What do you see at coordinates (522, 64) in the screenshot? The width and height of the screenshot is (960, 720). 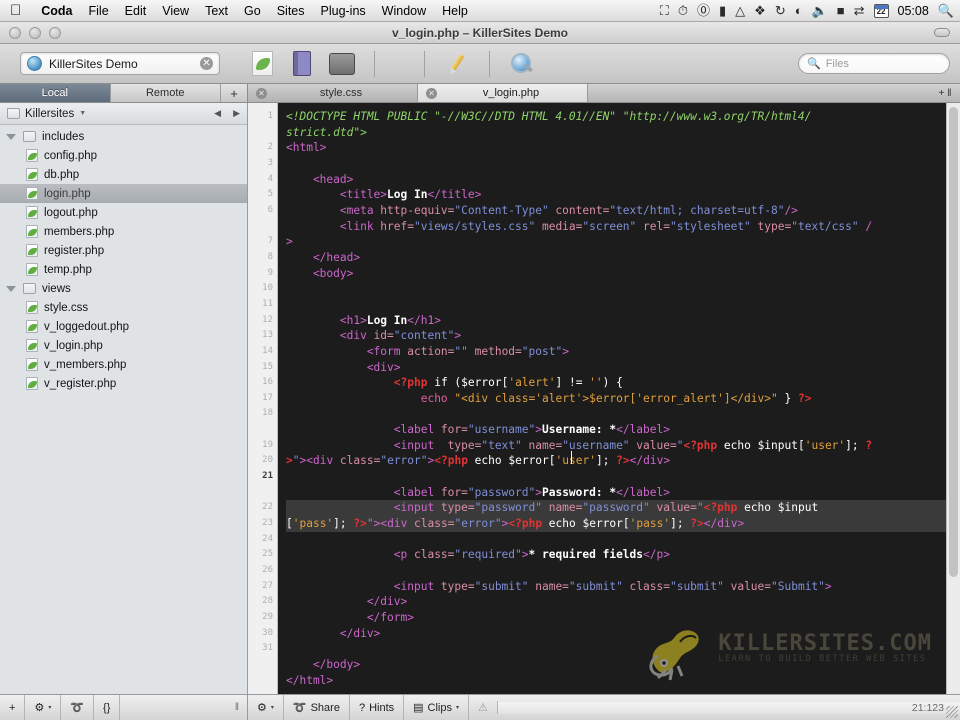 I see `preview-button` at bounding box center [522, 64].